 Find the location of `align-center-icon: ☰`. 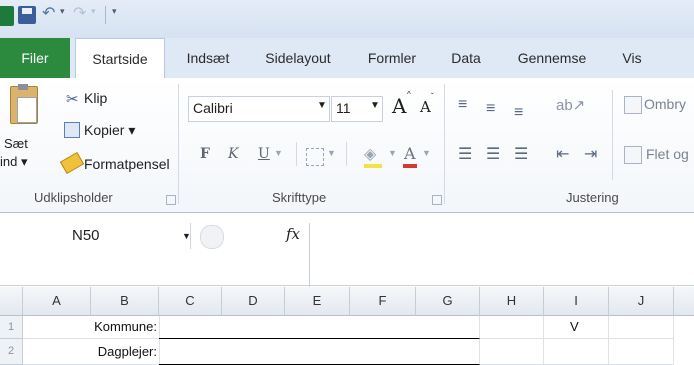

align-center-icon: ☰ is located at coordinates (493, 154).